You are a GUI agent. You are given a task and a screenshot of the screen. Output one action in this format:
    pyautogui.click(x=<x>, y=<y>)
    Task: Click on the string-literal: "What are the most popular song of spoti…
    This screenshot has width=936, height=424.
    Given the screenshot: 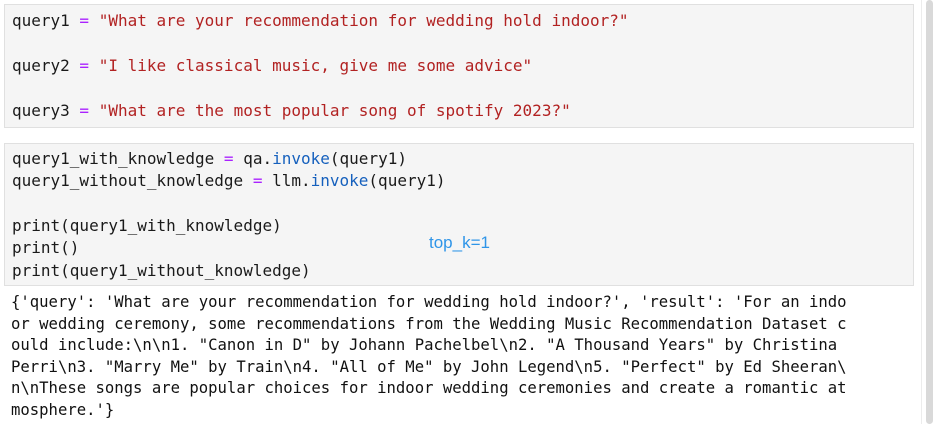 What is the action you would take?
    pyautogui.click(x=334, y=110)
    